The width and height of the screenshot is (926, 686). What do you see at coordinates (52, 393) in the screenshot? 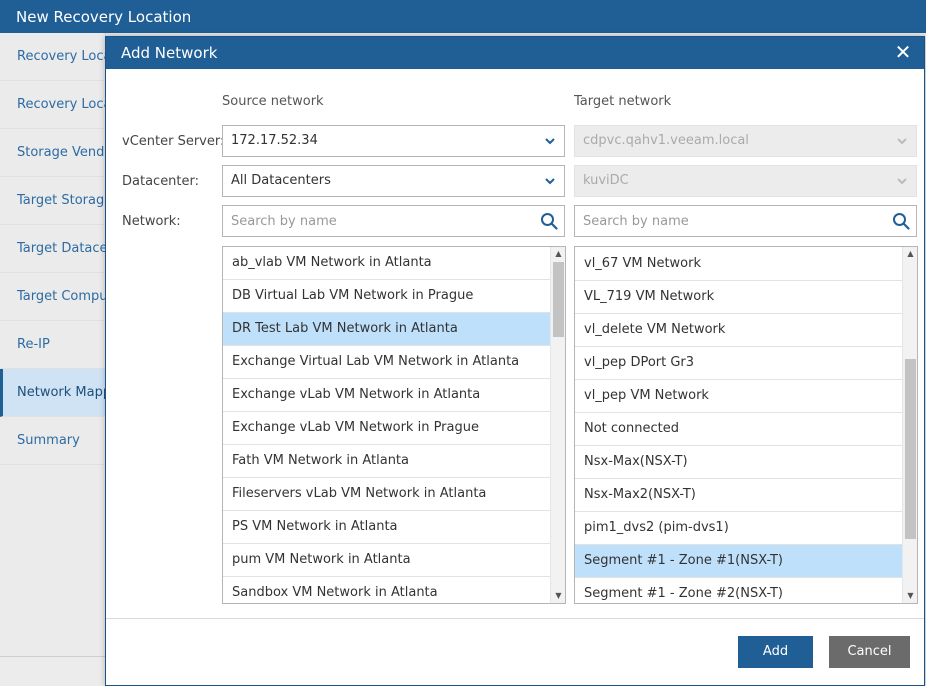
I see `wizard-nav-item: Network Mapping` at bounding box center [52, 393].